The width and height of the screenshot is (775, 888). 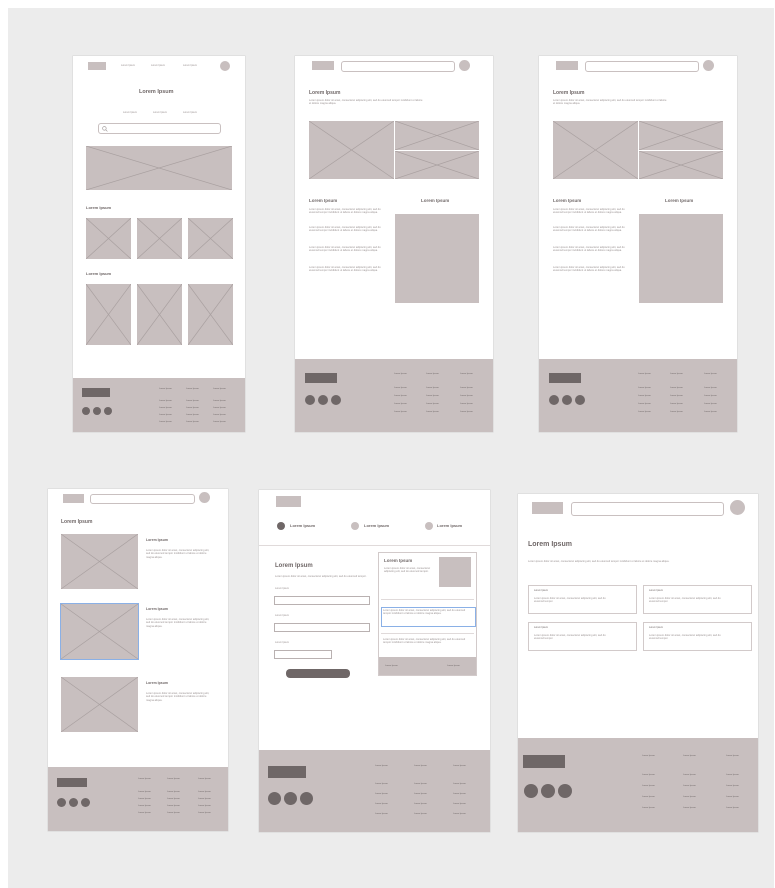 I want to click on image-placeholder-selected, so click(x=99, y=631).